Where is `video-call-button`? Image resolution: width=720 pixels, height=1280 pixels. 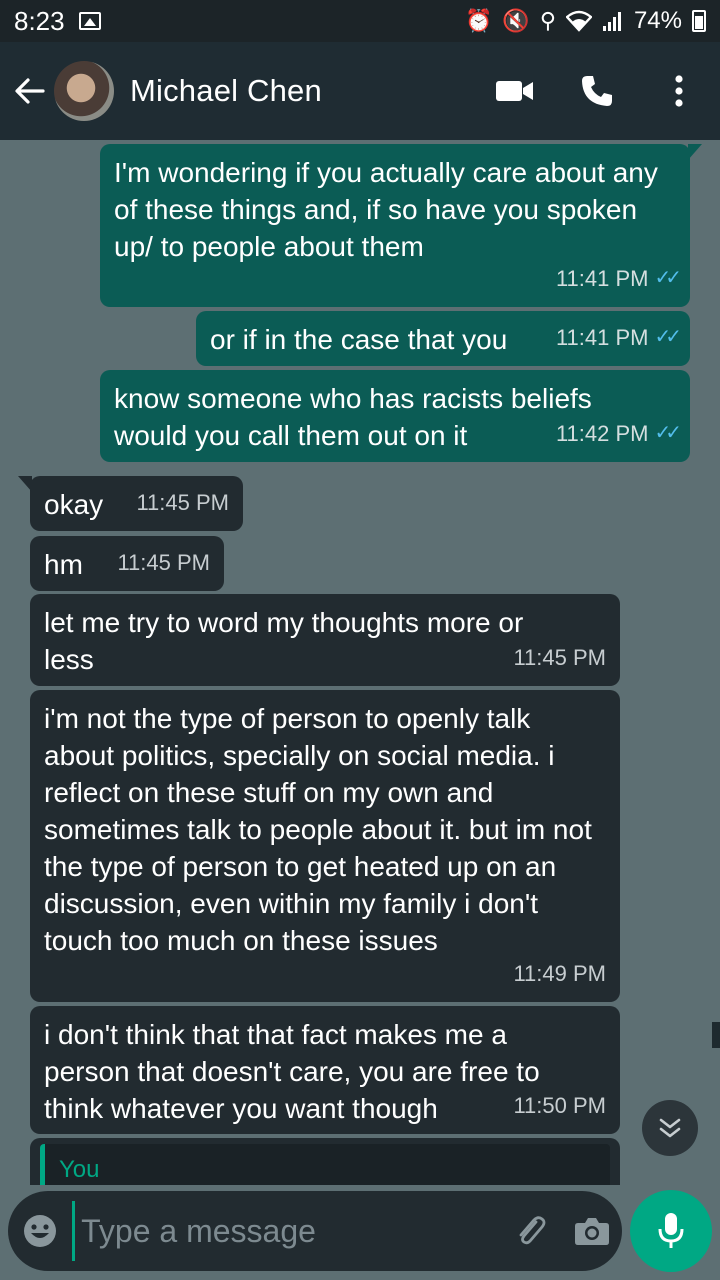 video-call-button is located at coordinates (515, 91).